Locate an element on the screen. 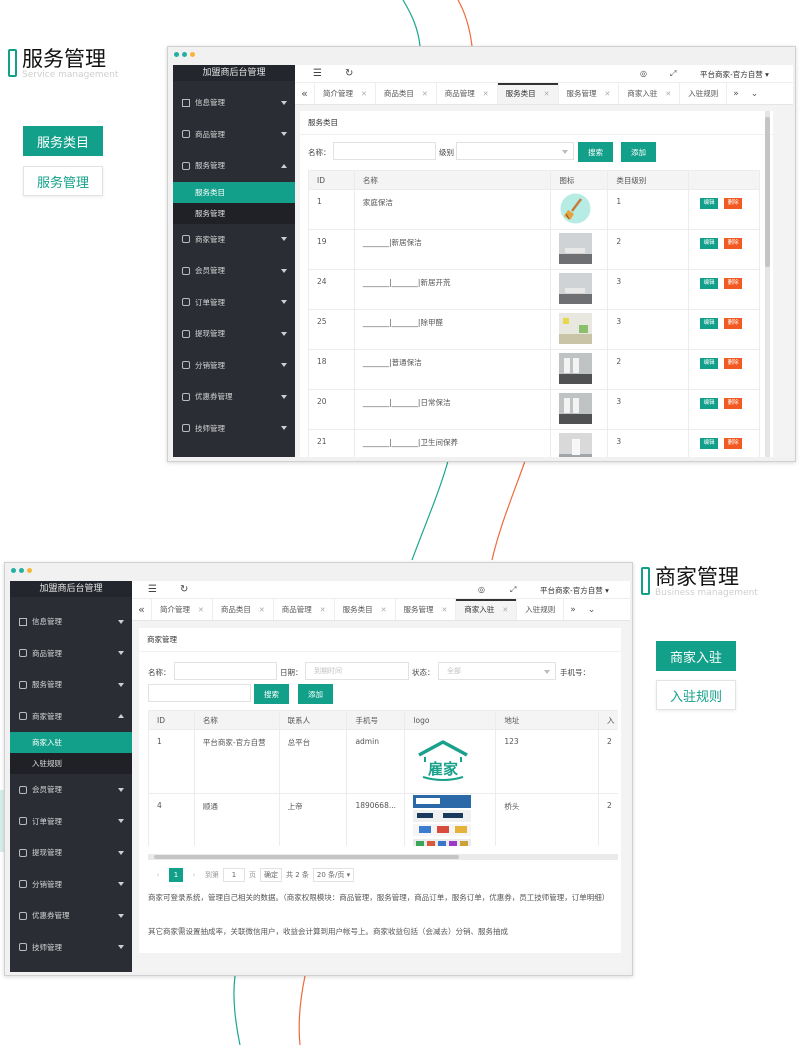 The width and height of the screenshot is (800, 1045). vertical-scrollbar is located at coordinates (767, 284).